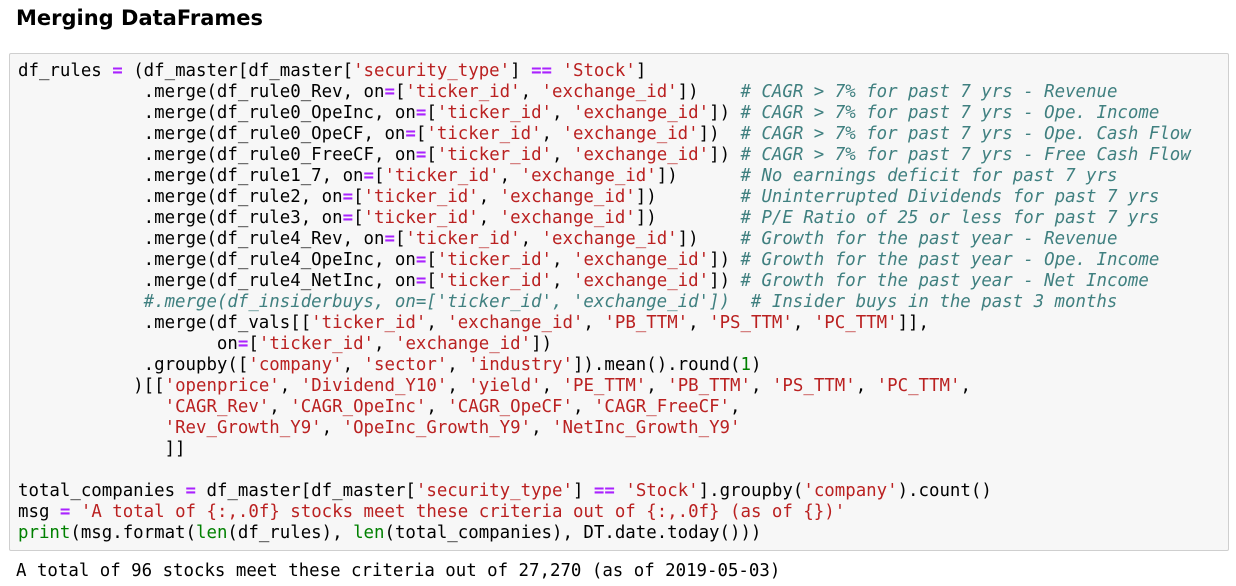 The image size is (1236, 586). What do you see at coordinates (432, 71) in the screenshot?
I see `code-token: 'security_type'` at bounding box center [432, 71].